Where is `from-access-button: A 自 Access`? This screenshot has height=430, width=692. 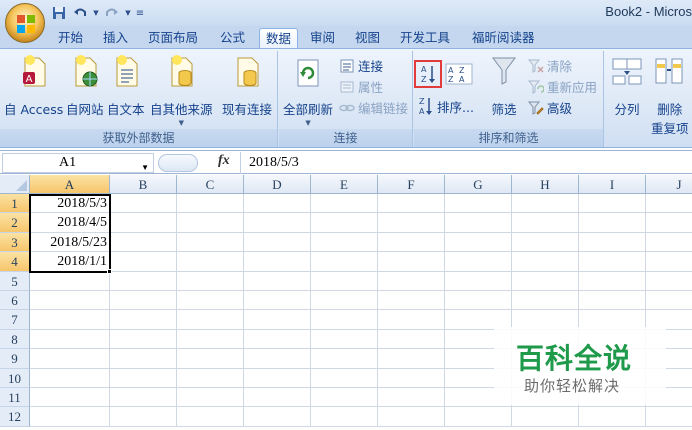 from-access-button: A 自 Access is located at coordinates (33, 85).